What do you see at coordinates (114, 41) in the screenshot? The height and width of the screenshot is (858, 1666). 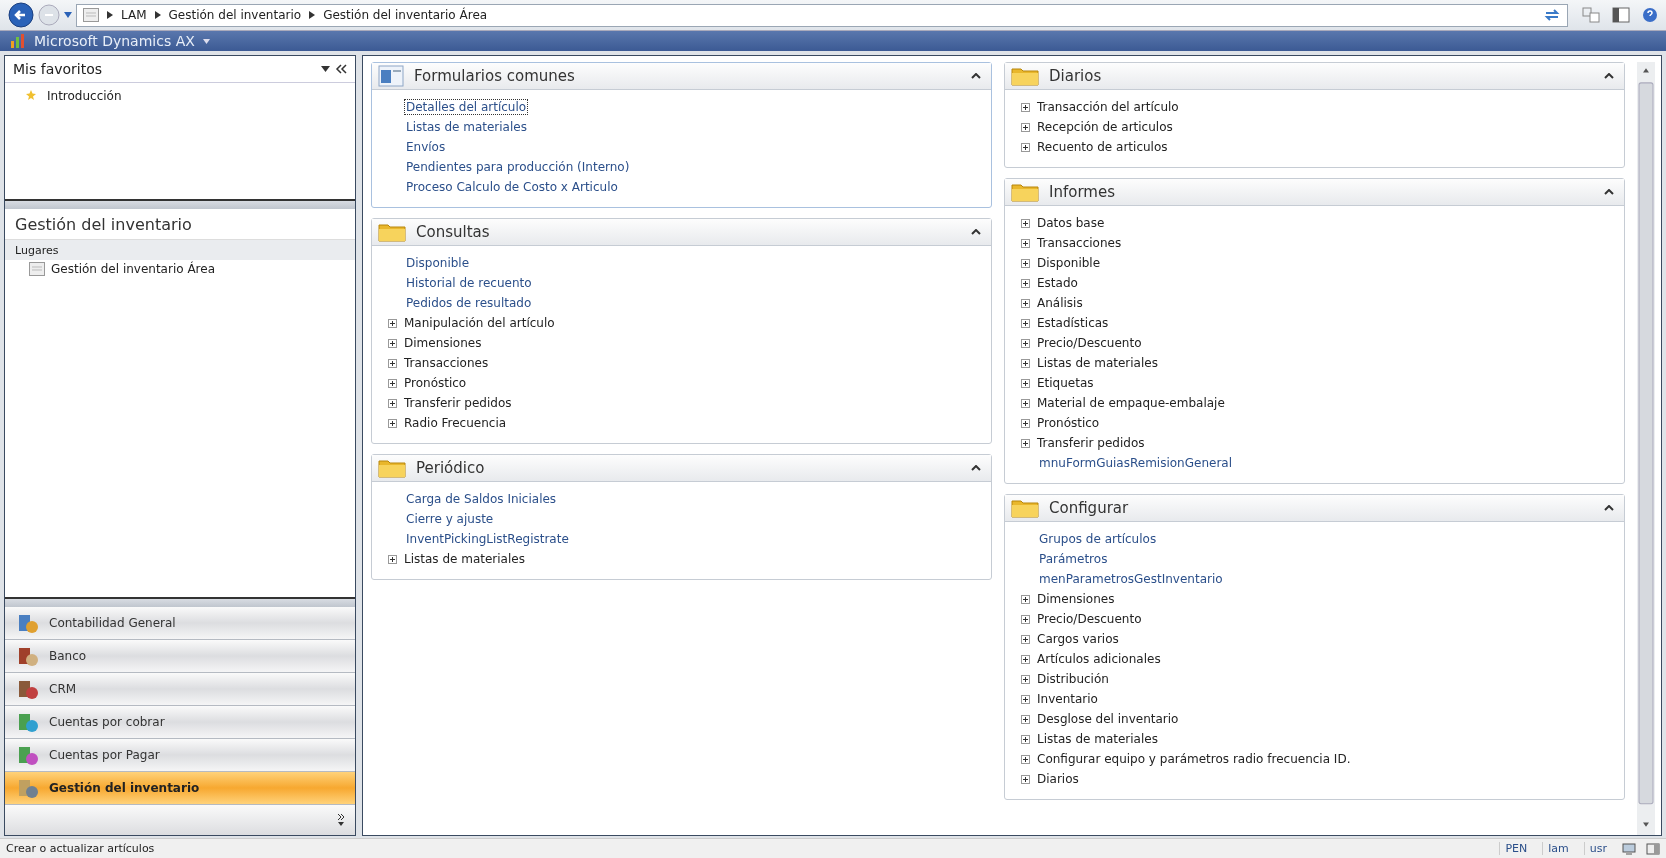 I see `app-title: Microsoft Dynamics AX` at bounding box center [114, 41].